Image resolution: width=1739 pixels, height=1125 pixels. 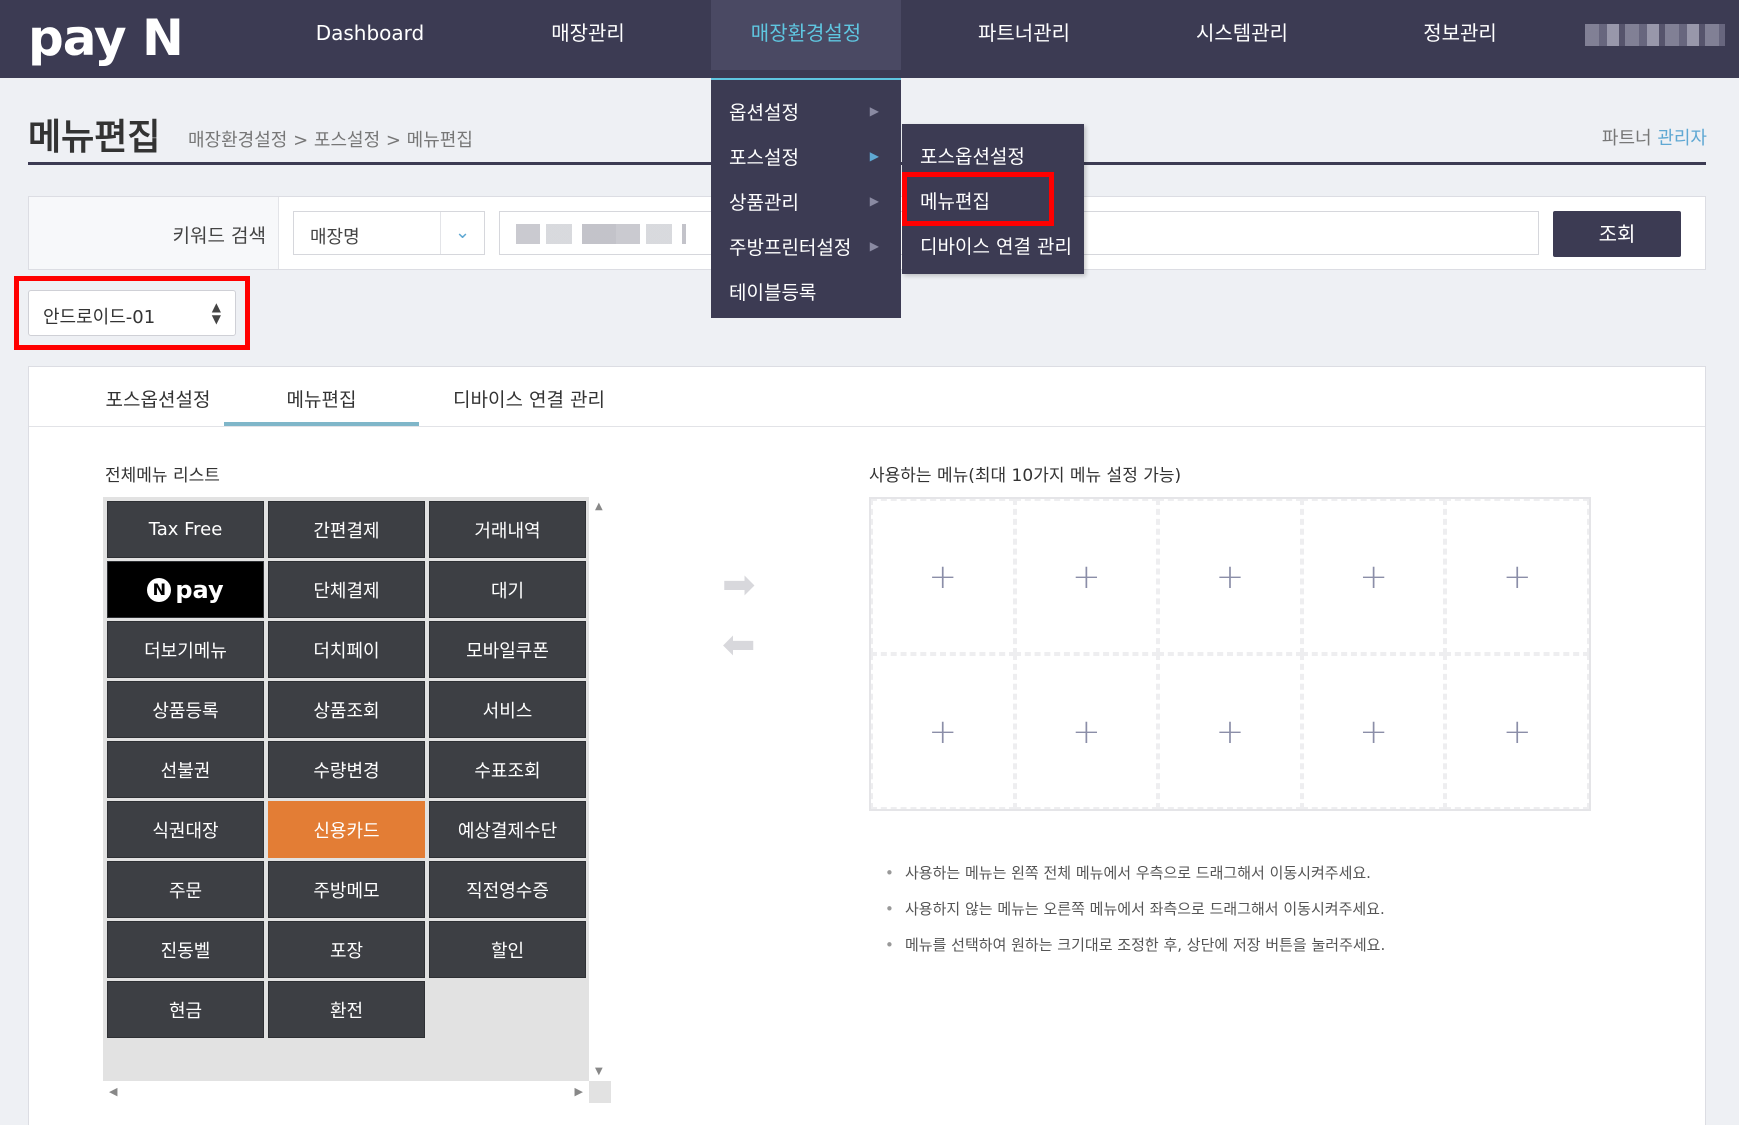 What do you see at coordinates (185, 829) in the screenshot?
I see `menu-tile: 식권대장` at bounding box center [185, 829].